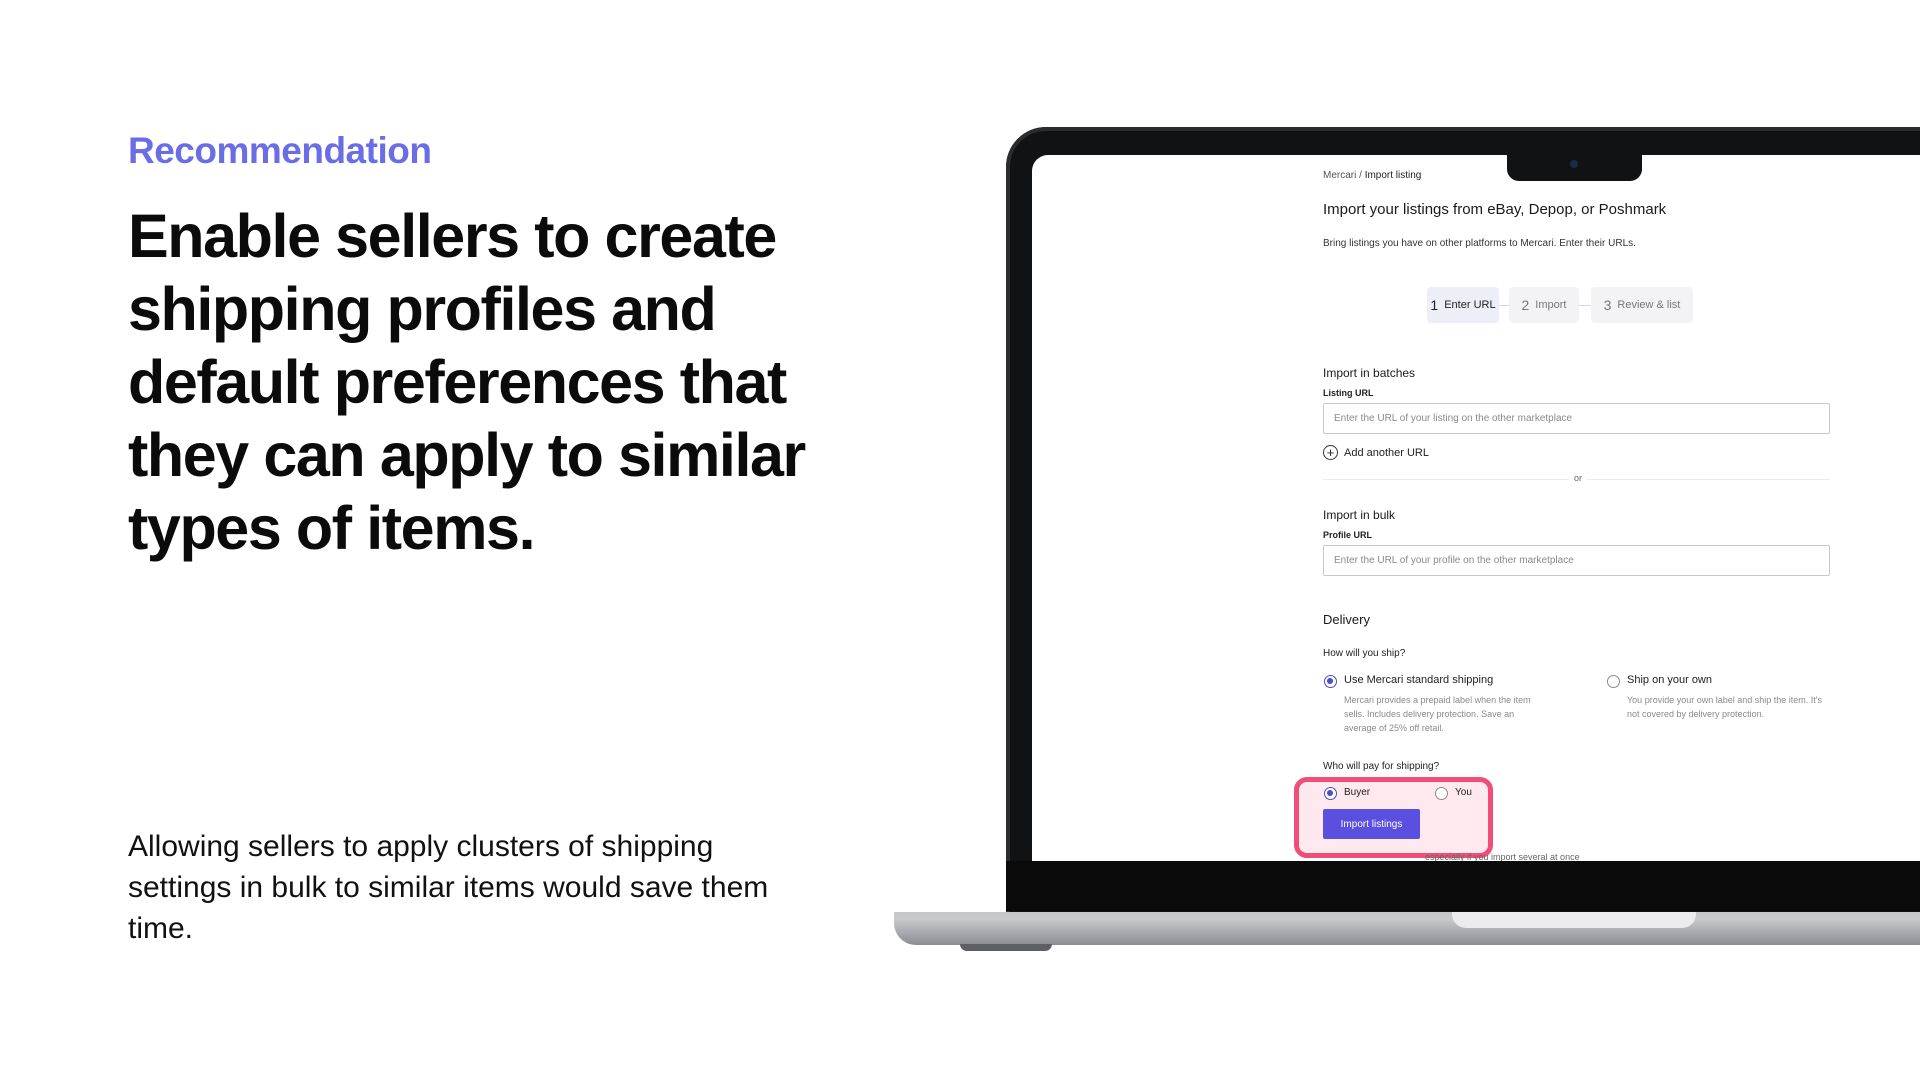 The width and height of the screenshot is (1920, 1080). I want to click on step-review-and-list: 3 Review & list, so click(1642, 305).